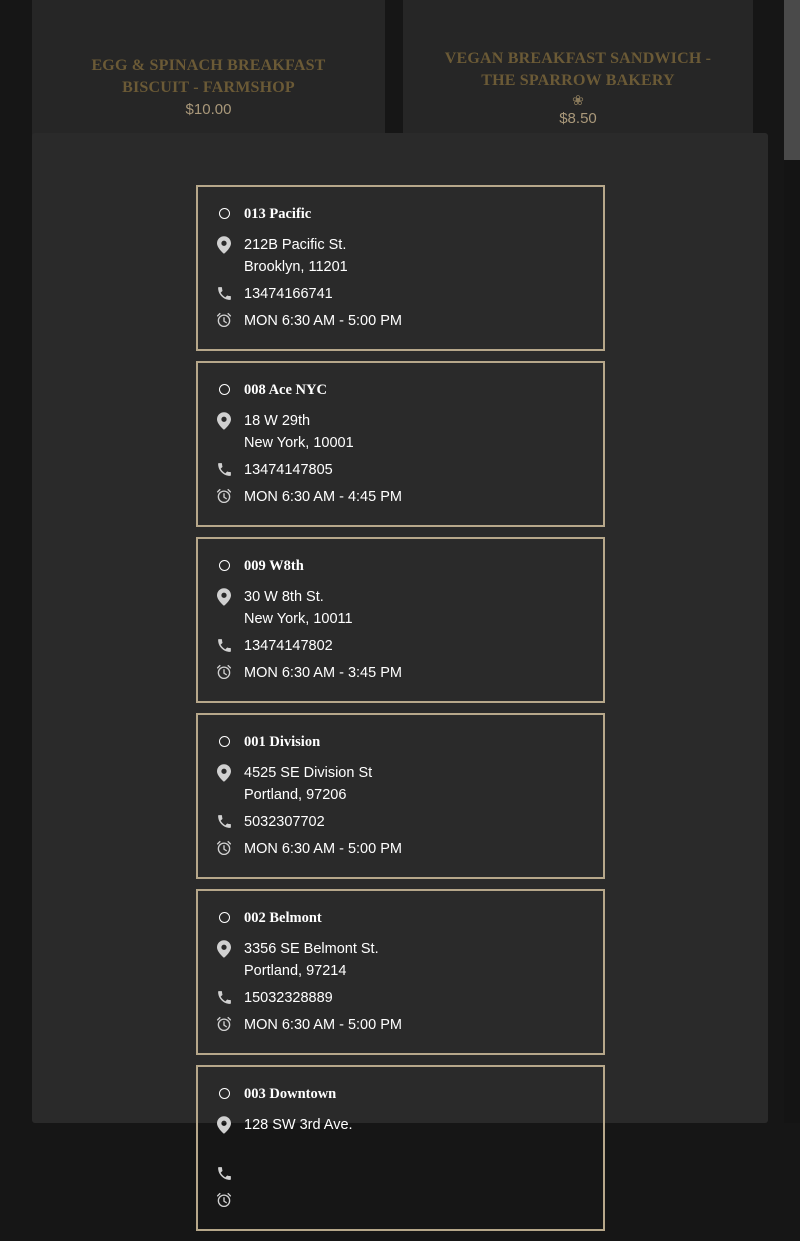 The width and height of the screenshot is (800, 1241). I want to click on address-line-1: 3356 SE Belmont St., so click(311, 949).